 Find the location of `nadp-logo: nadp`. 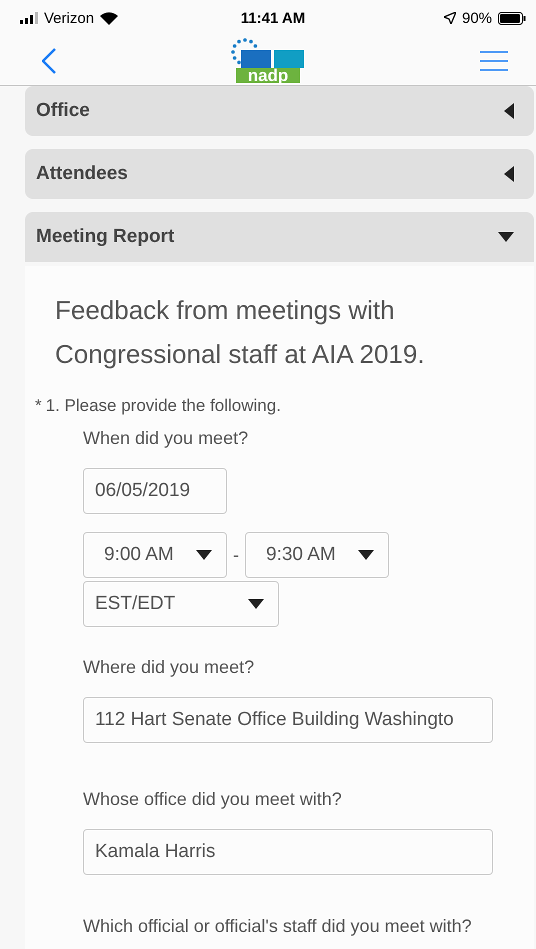

nadp-logo: nadp is located at coordinates (268, 60).